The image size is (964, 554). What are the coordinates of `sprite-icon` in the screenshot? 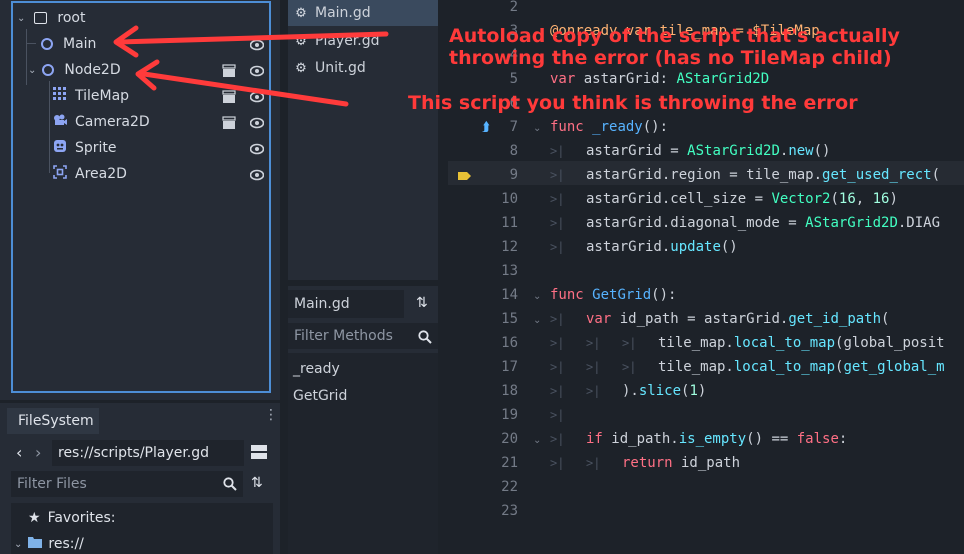 It's located at (60, 148).